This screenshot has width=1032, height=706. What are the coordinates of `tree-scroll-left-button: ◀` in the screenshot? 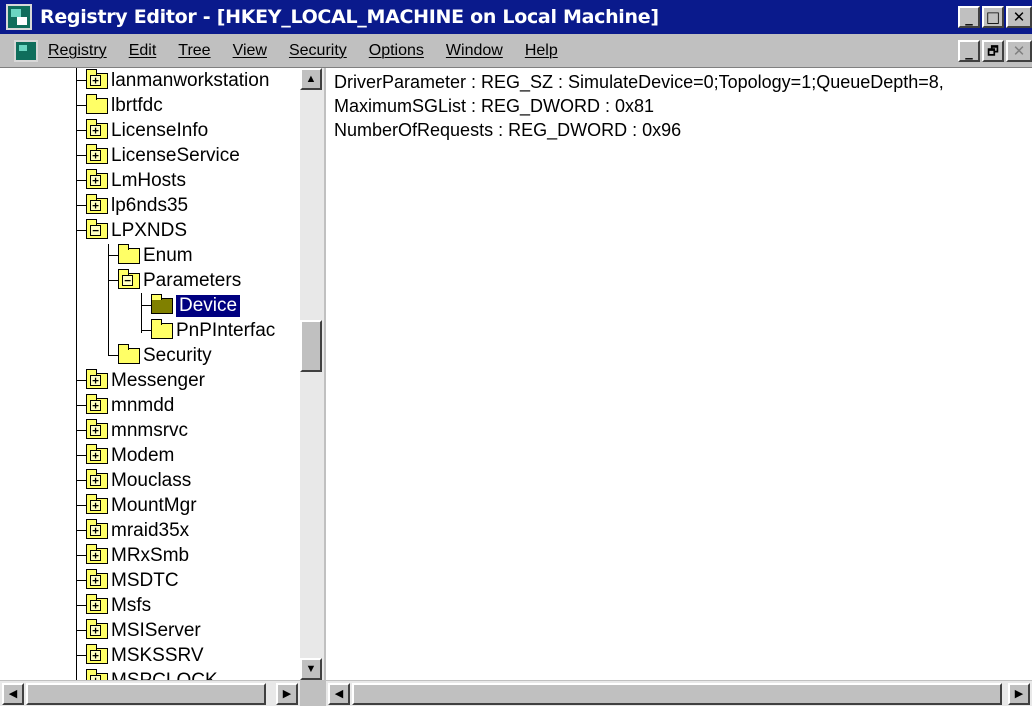 It's located at (13, 694).